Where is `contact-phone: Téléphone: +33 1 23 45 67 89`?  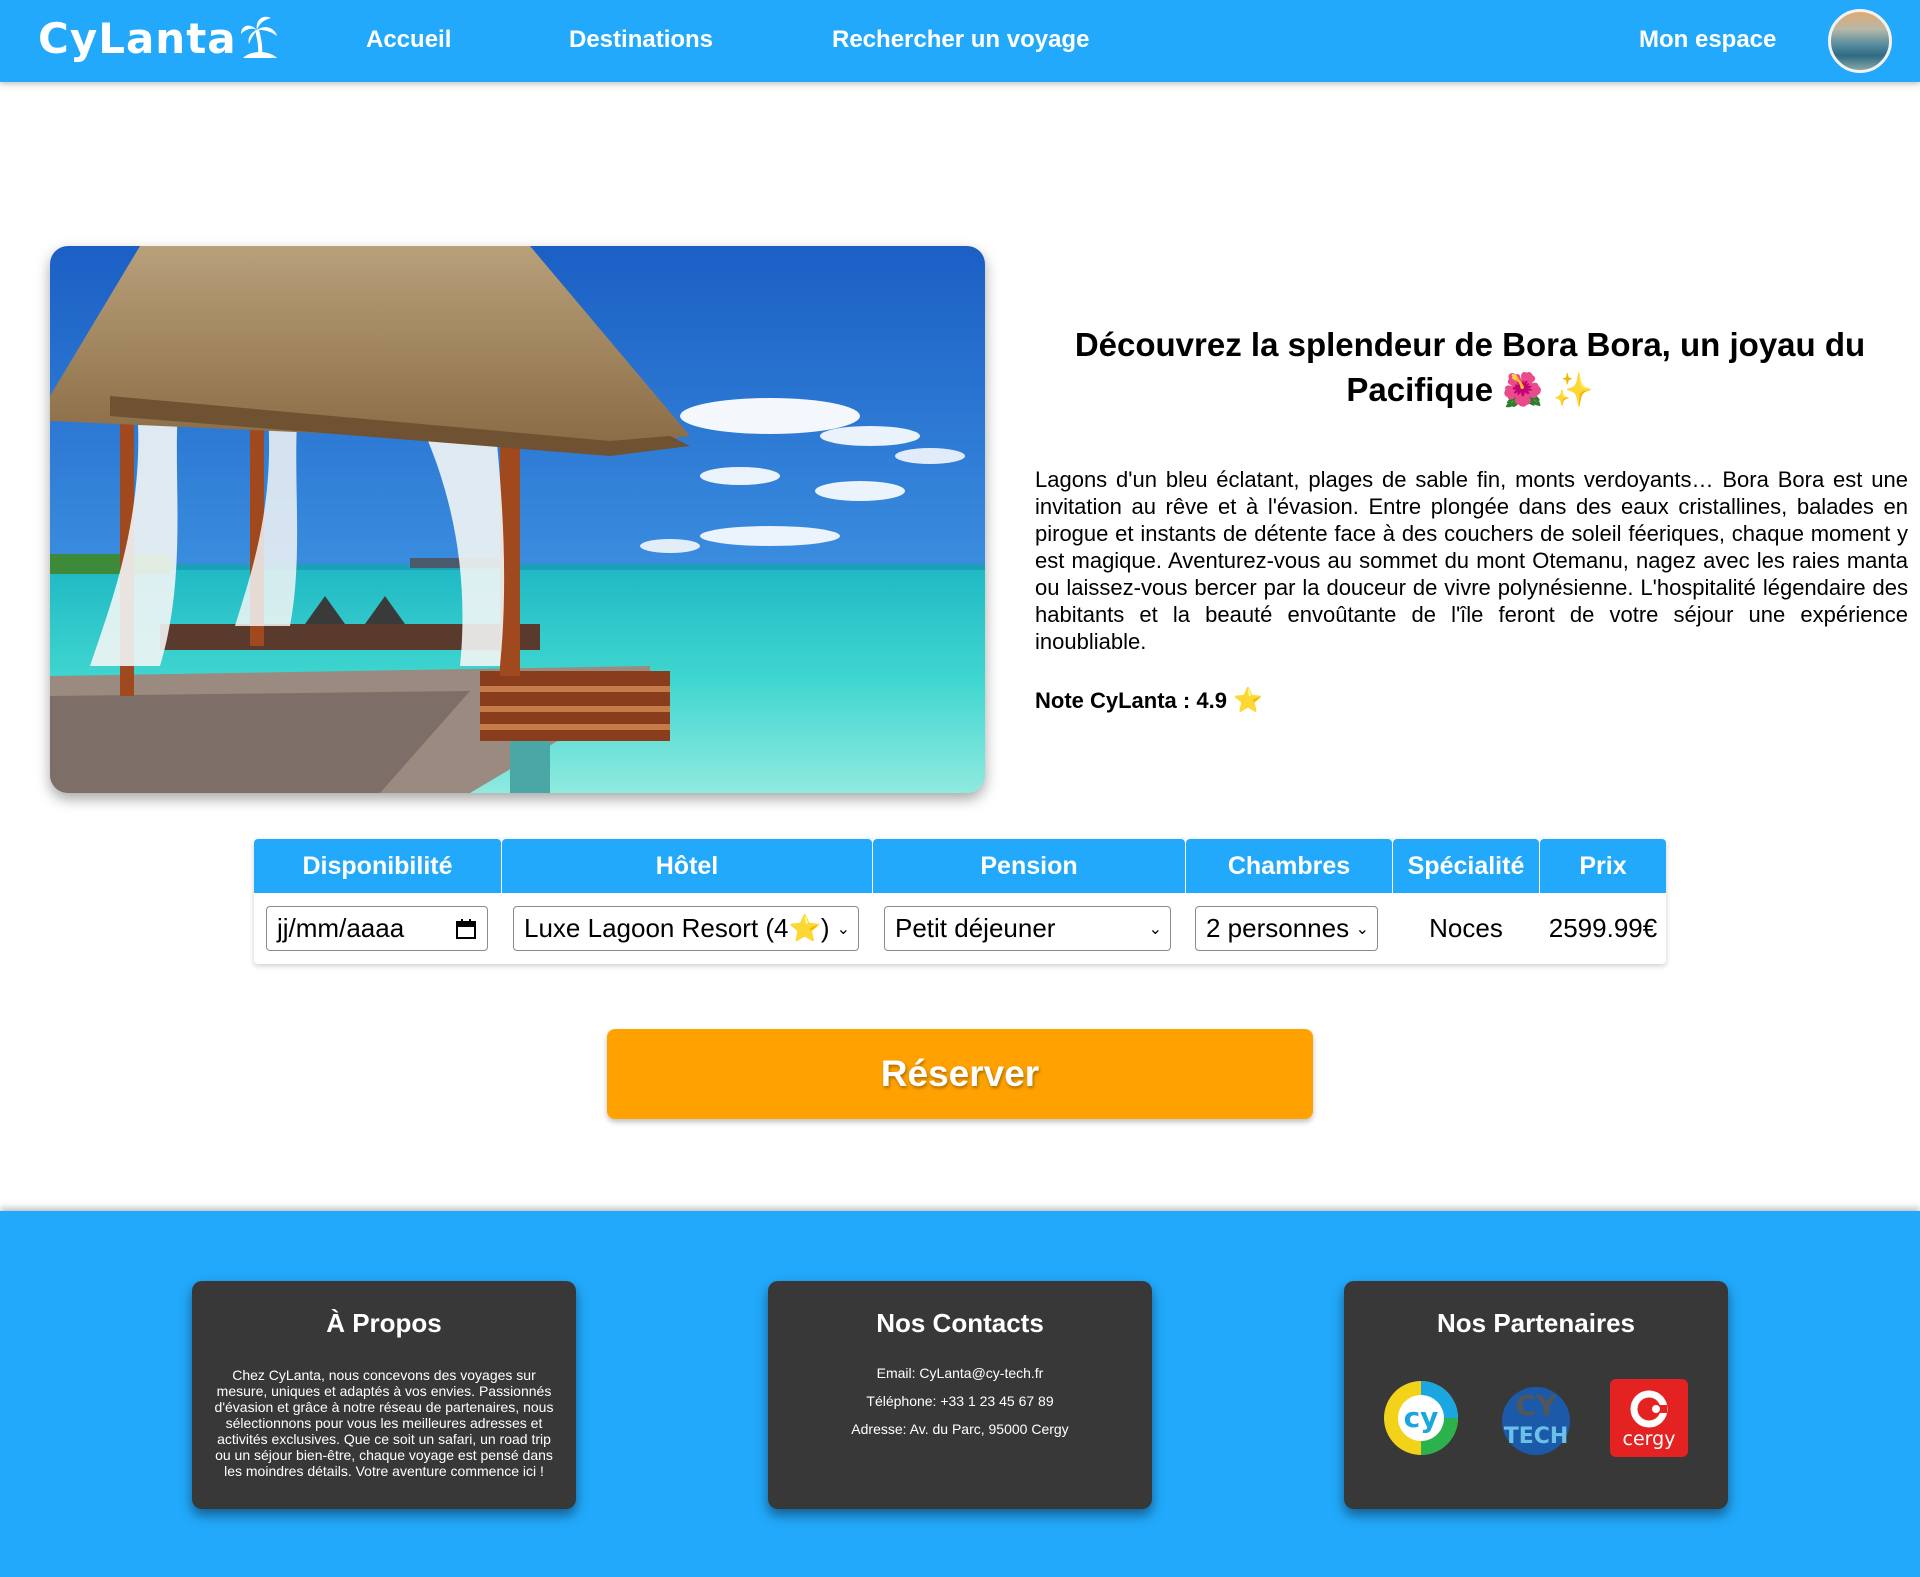
contact-phone: Téléphone: +33 1 23 45 67 89 is located at coordinates (960, 1401).